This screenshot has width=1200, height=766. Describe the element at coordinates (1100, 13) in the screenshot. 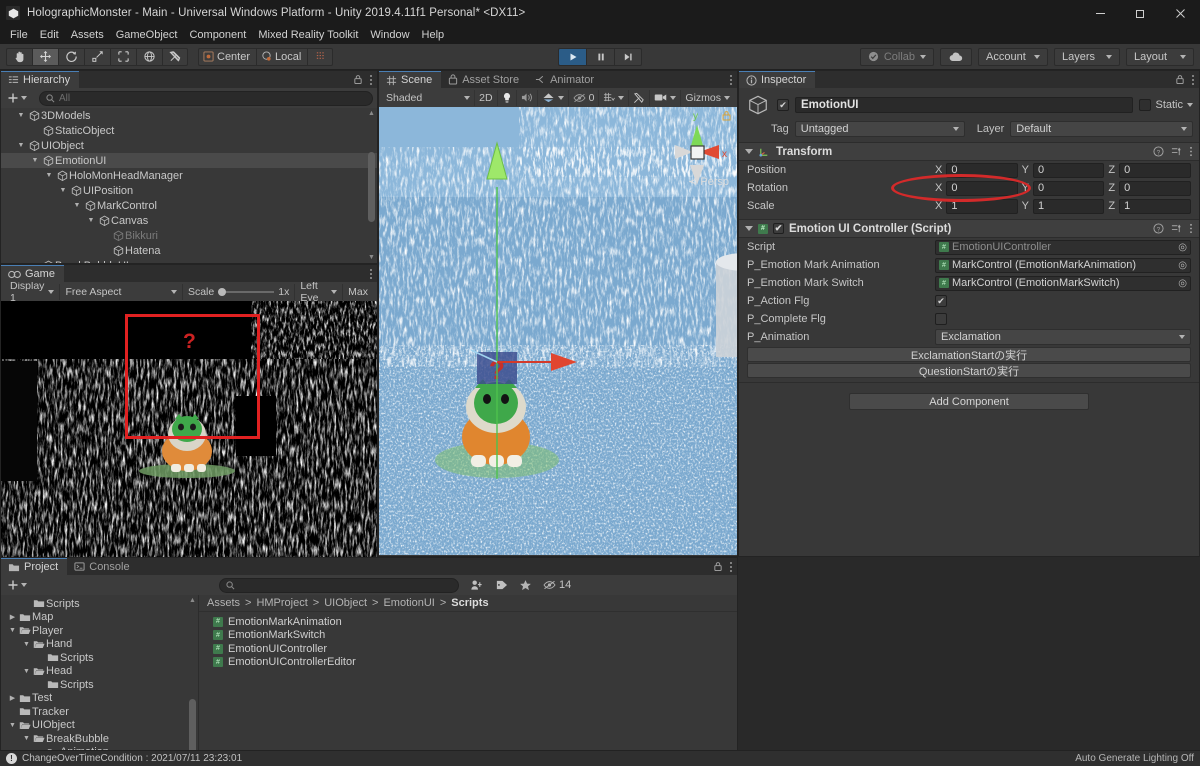

I see `minimize-button` at that location.